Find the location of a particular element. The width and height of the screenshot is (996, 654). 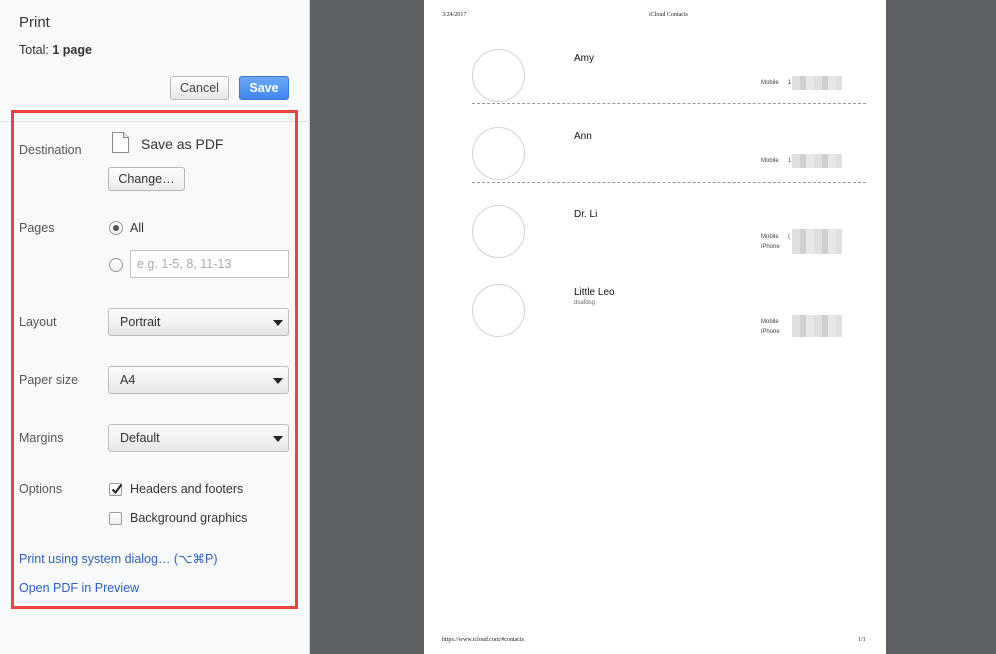

total-value: 1 page is located at coordinates (72, 50).